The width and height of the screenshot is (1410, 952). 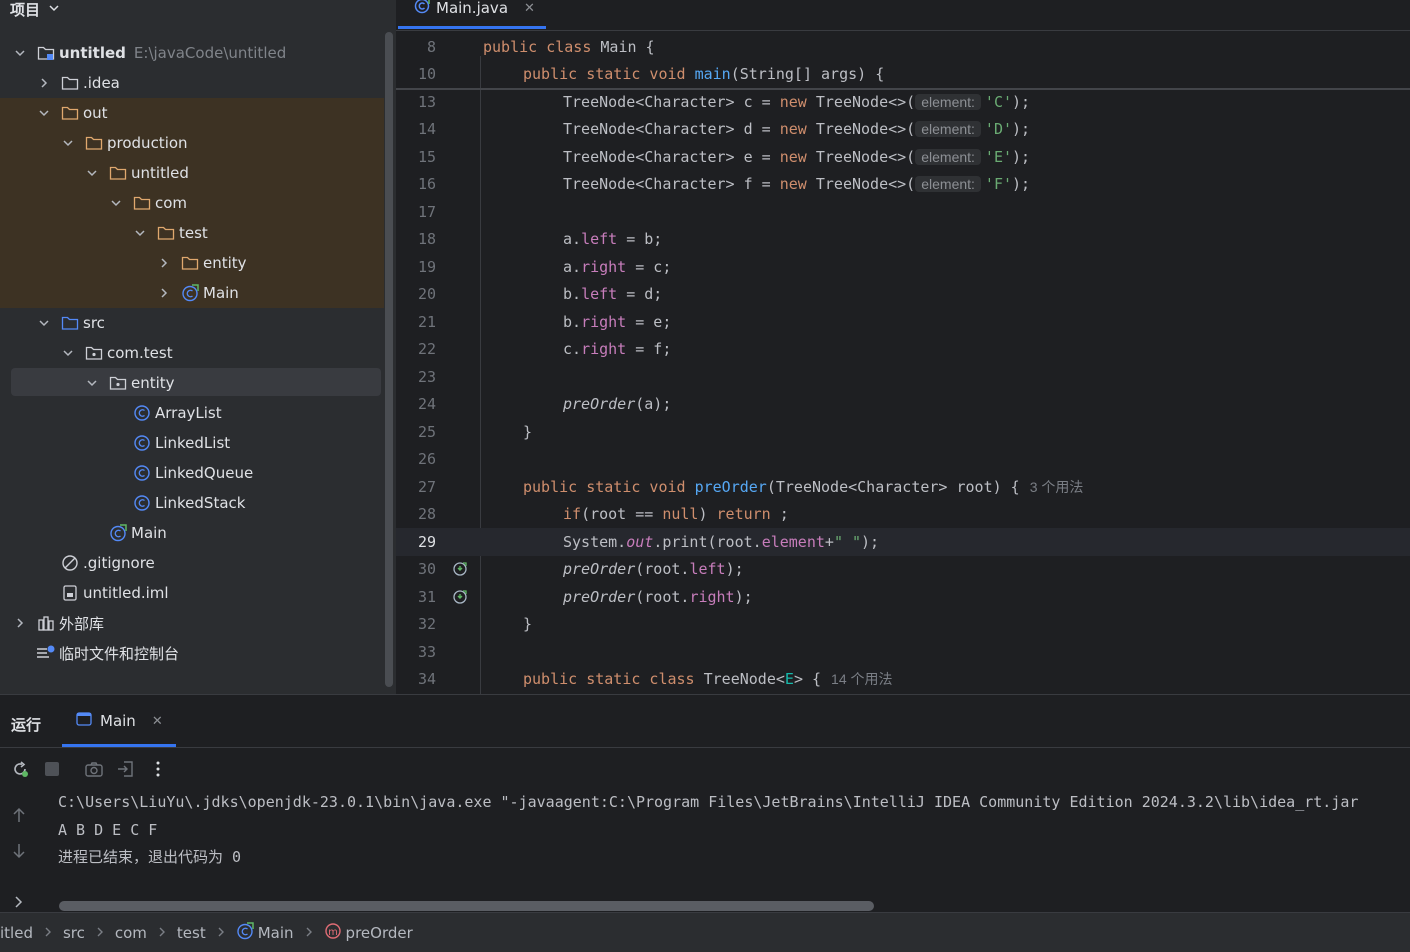 I want to click on tree-item-linkedqueue: LinkedQueue, so click(x=192, y=473).